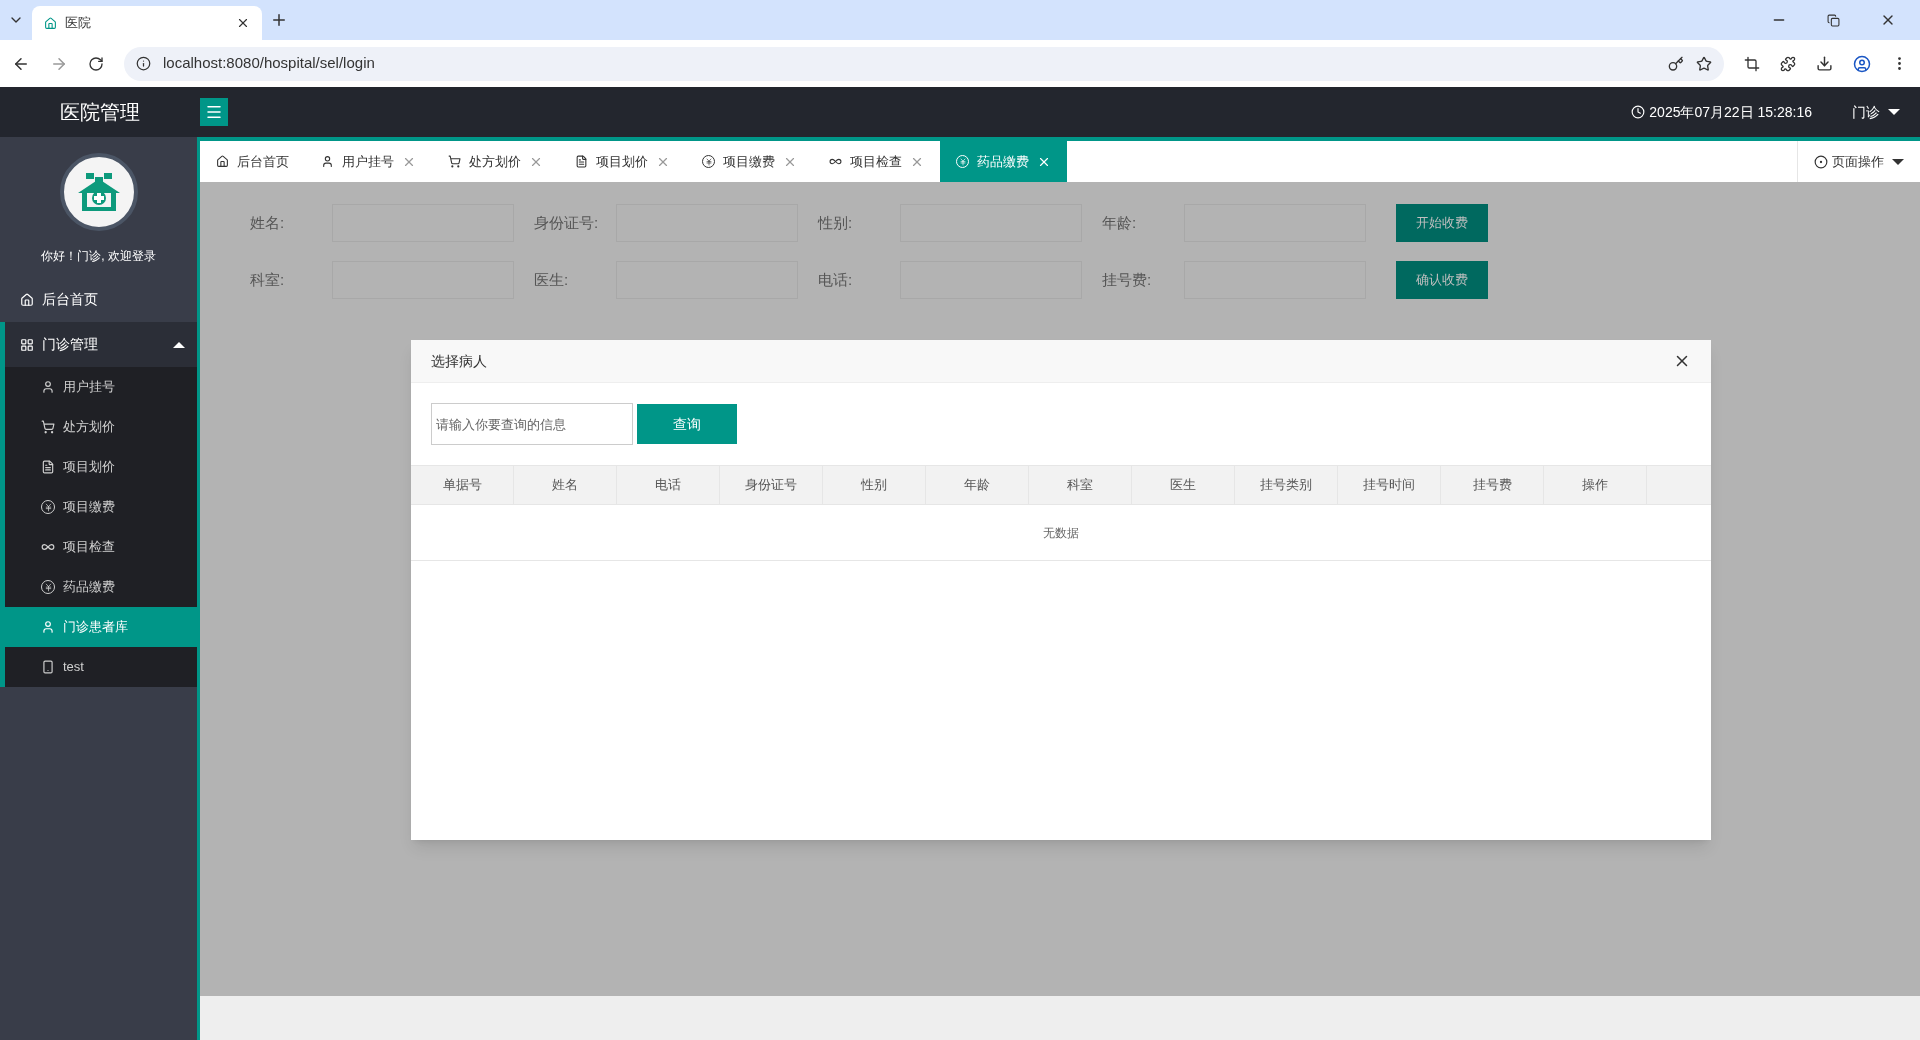 The height and width of the screenshot is (1040, 1920). Describe the element at coordinates (1704, 63) in the screenshot. I see `bookmark-icon` at that location.